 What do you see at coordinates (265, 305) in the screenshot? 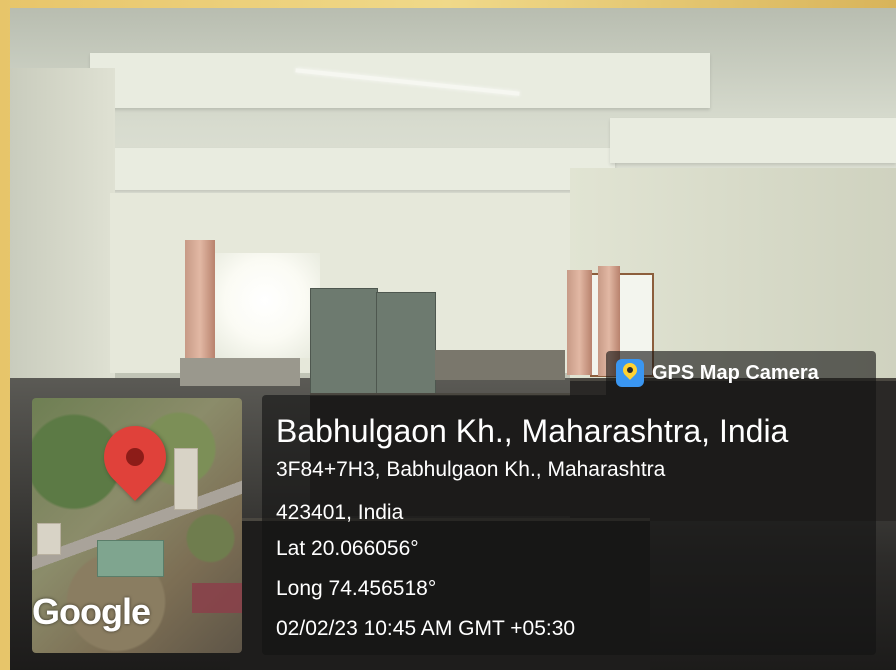
I see `bright-window` at bounding box center [265, 305].